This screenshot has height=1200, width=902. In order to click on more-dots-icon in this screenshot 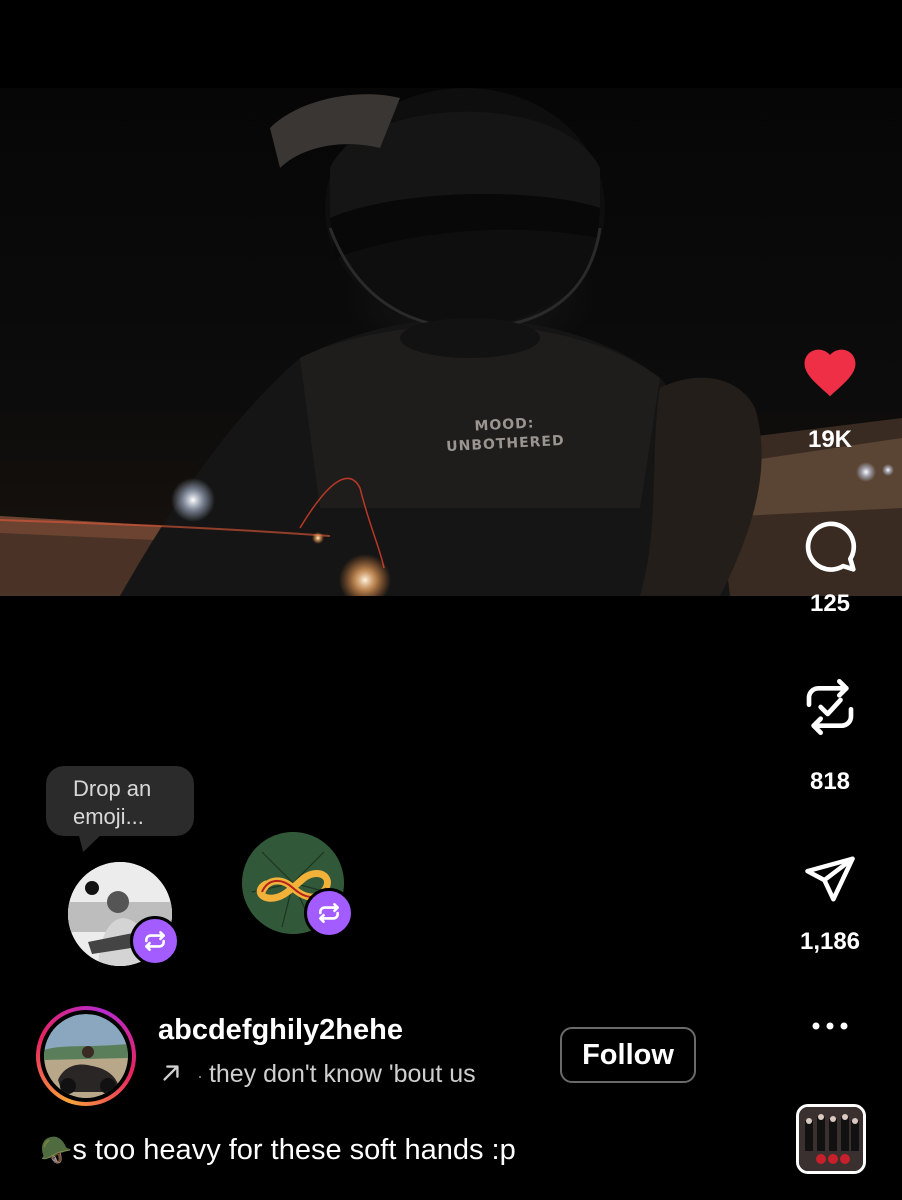, I will do `click(830, 1026)`.